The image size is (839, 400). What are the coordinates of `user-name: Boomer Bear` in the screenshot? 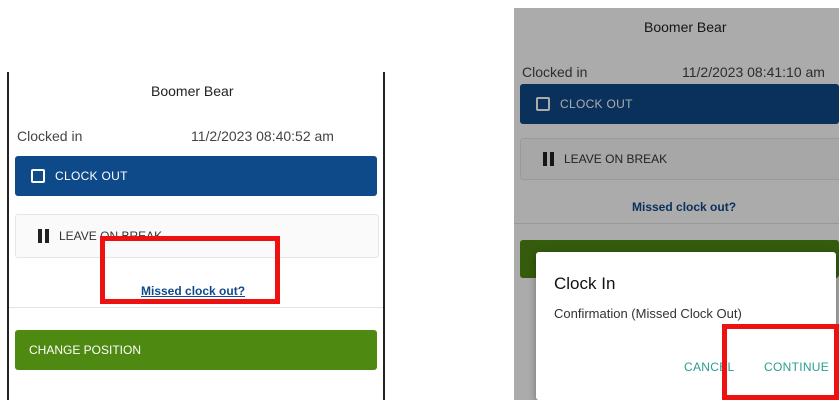 It's located at (192, 91).